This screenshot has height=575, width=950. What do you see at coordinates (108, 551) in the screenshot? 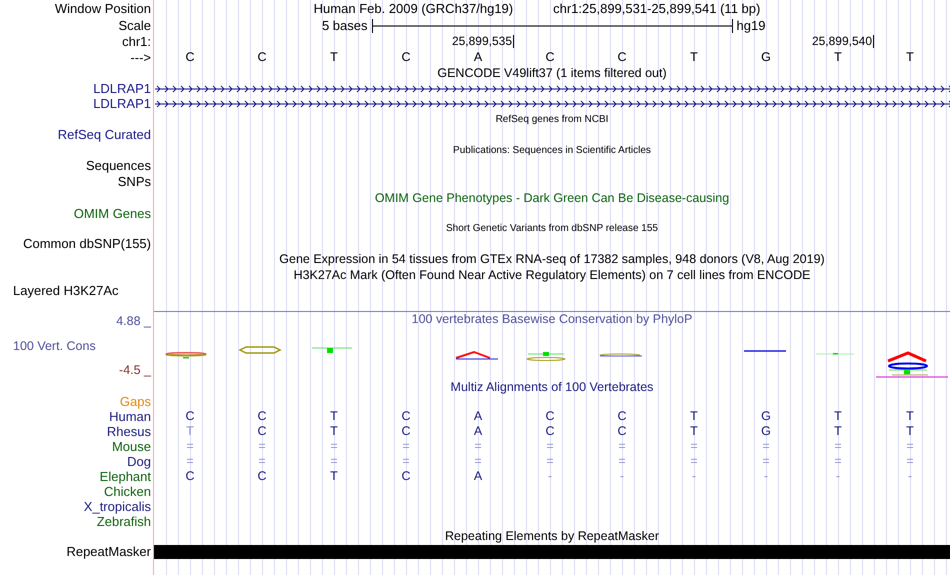
I see `track-label: RepeatMasker` at bounding box center [108, 551].